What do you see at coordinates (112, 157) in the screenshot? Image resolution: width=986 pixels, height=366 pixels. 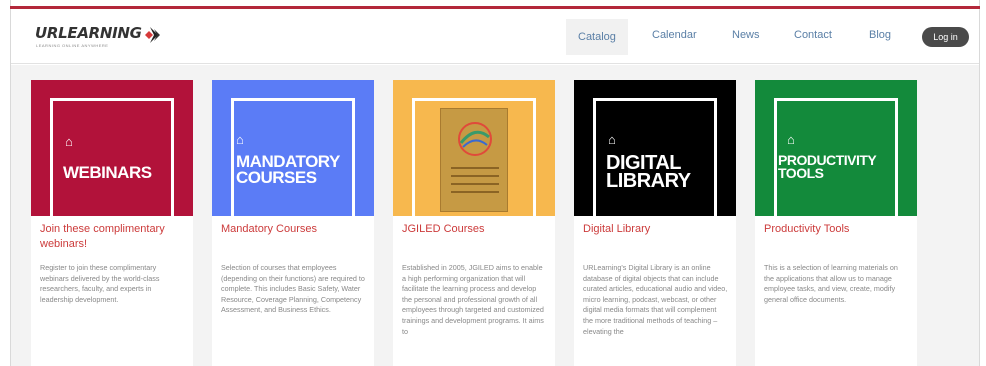 I see `banner-frame` at bounding box center [112, 157].